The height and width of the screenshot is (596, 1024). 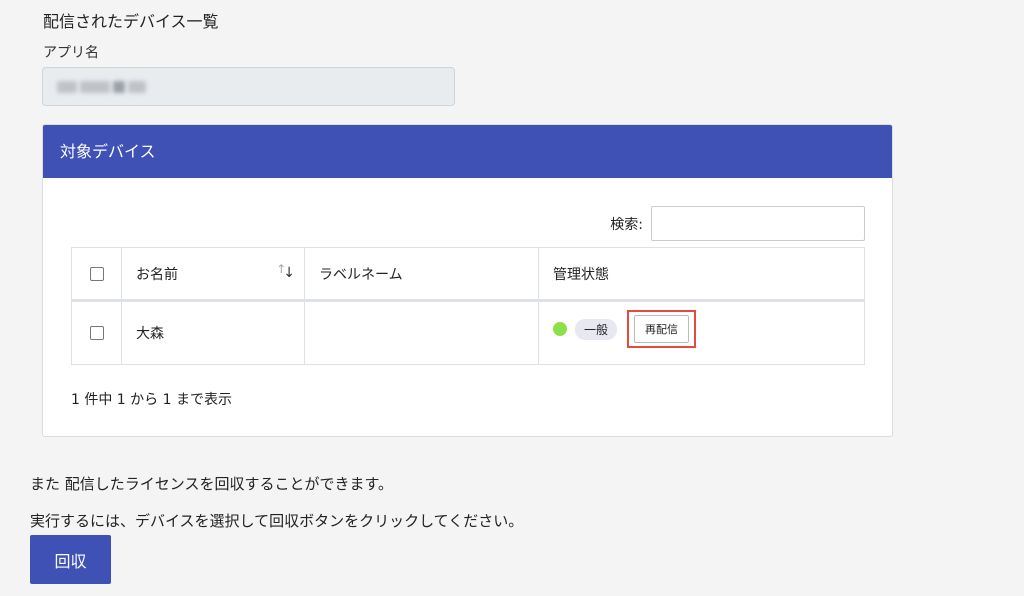 I want to click on row-checkbox, so click(x=96, y=333).